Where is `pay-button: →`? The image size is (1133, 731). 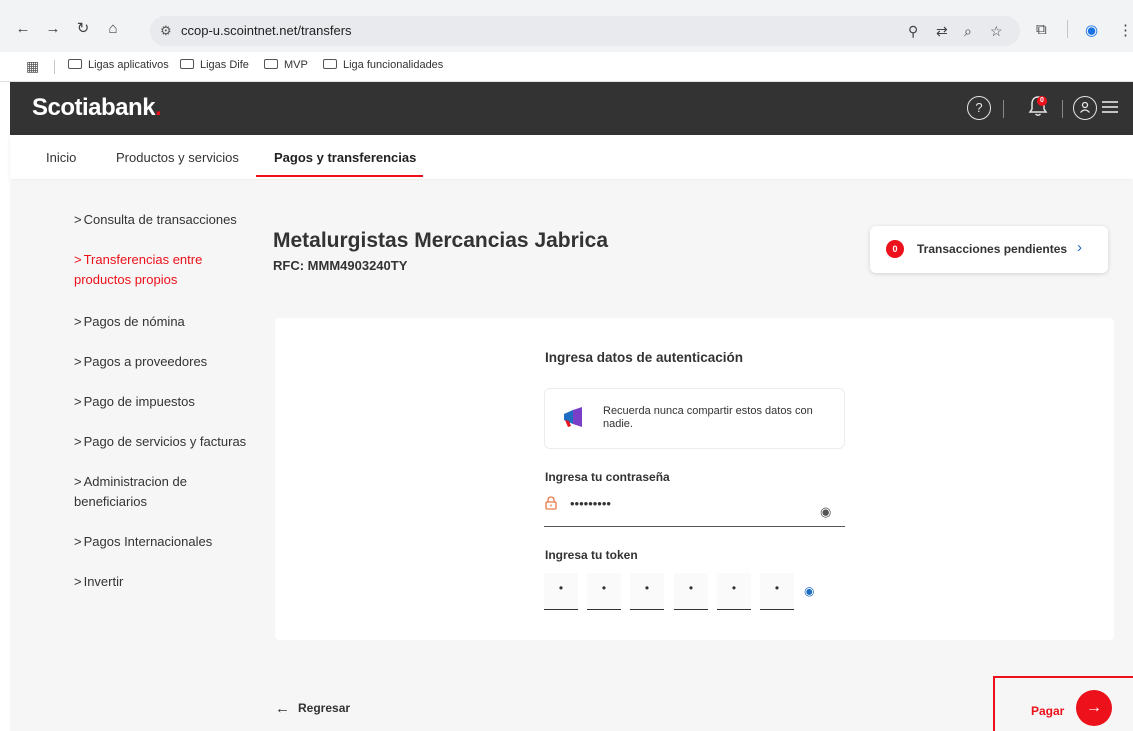
pay-button: → is located at coordinates (1094, 708).